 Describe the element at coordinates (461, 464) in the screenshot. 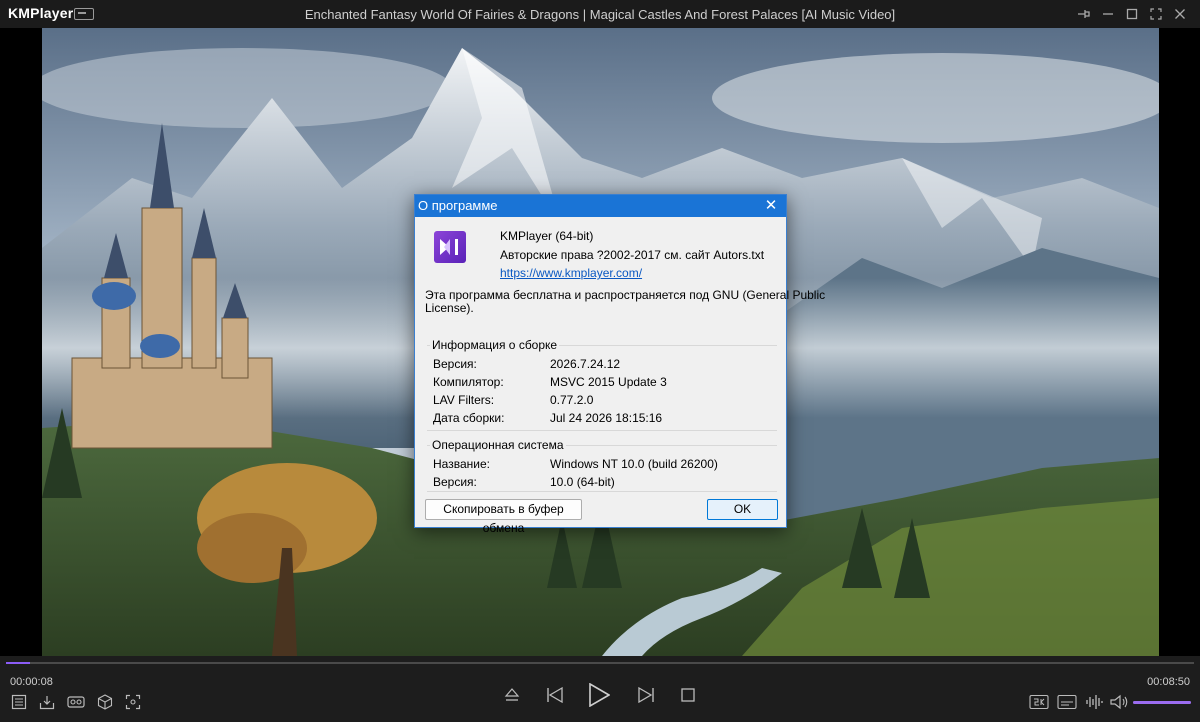

I see `os-name-label: Название:` at that location.